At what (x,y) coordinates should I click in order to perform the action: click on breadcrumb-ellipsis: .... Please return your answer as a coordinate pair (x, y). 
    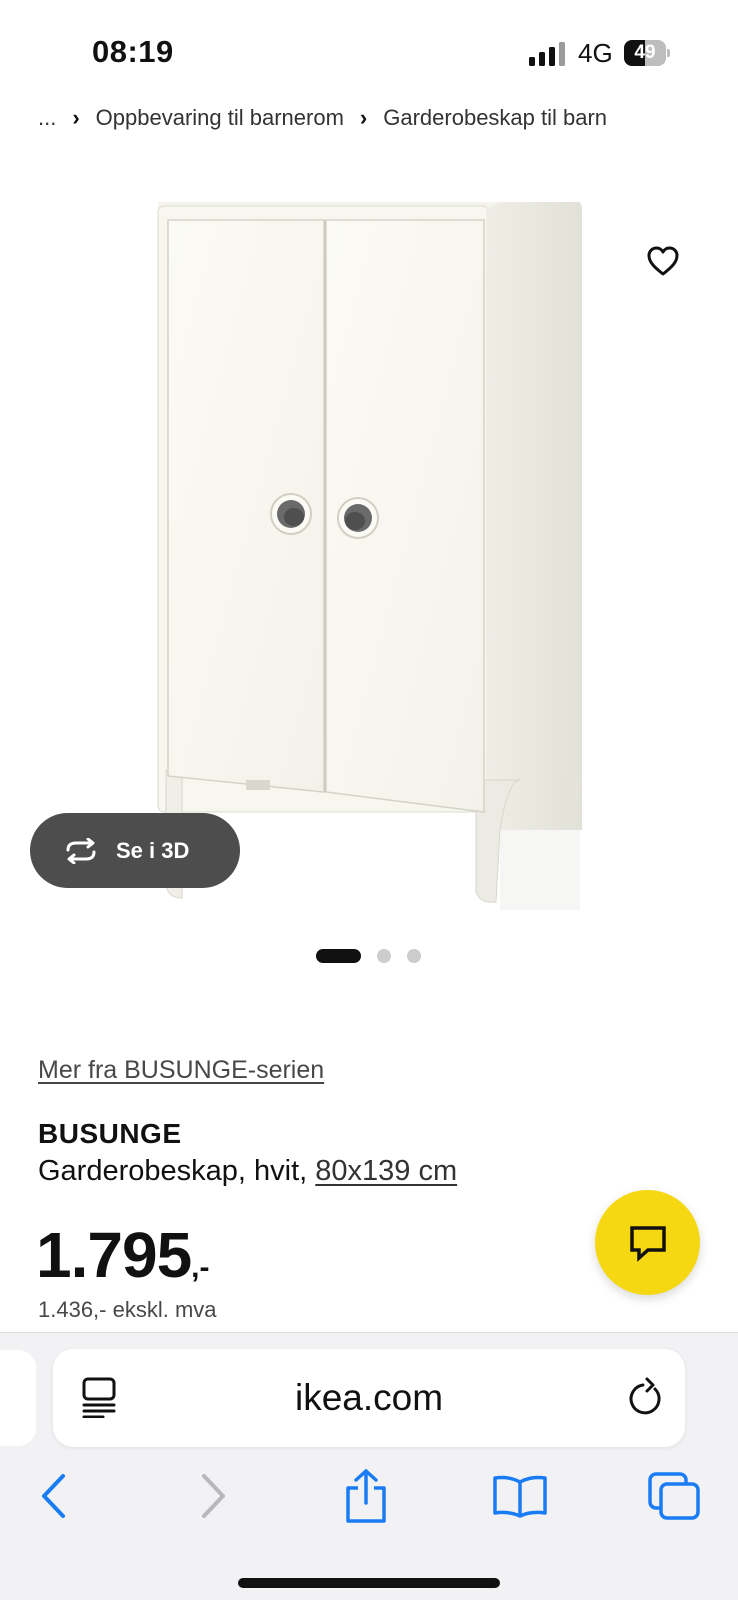
    Looking at the image, I should click on (47, 118).